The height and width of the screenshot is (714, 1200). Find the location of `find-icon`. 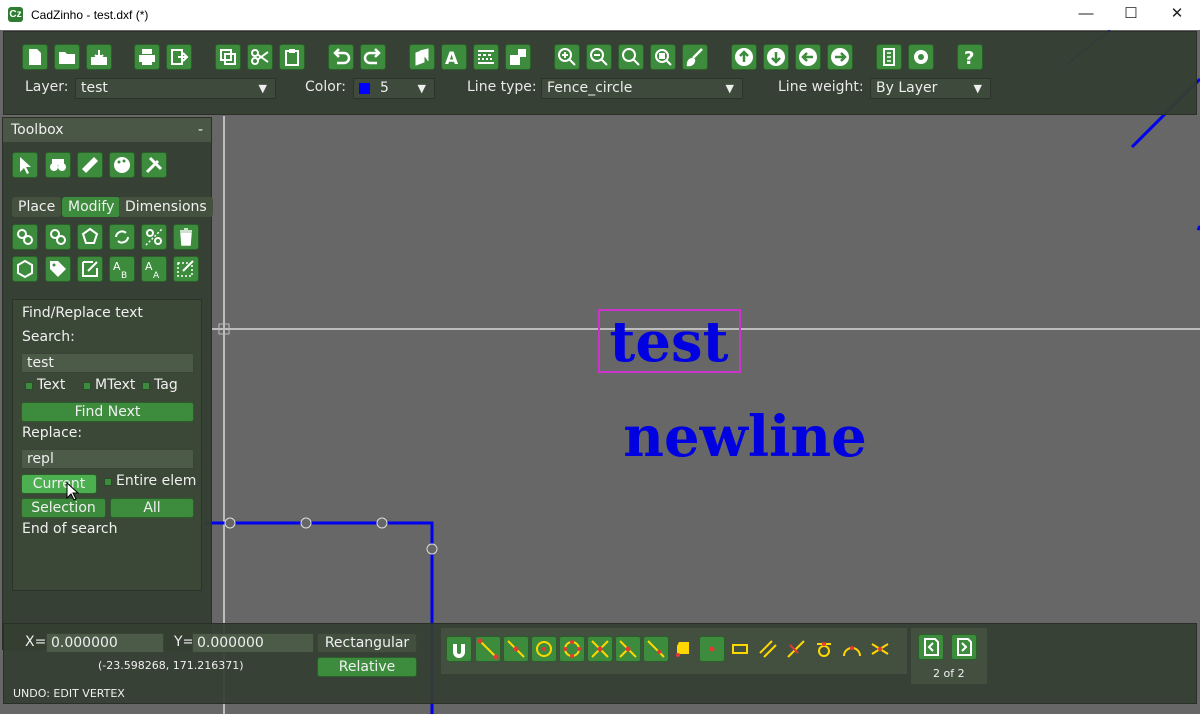

find-icon is located at coordinates (58, 165).